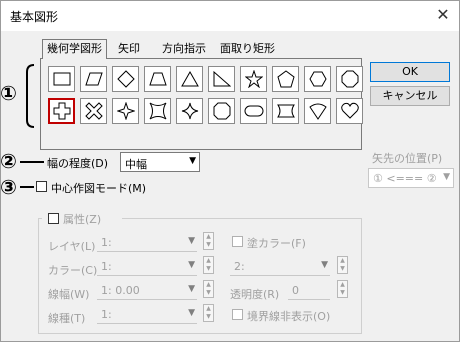  Describe the element at coordinates (208, 313) in the screenshot. I see `line-type-stepper: ▲ ▼` at that location.